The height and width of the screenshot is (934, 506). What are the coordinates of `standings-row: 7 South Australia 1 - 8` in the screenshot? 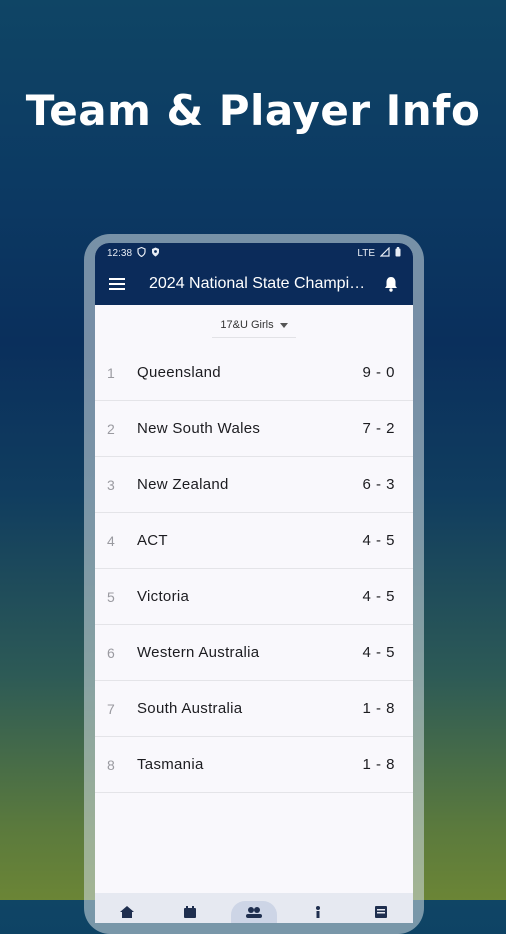 It's located at (254, 709).